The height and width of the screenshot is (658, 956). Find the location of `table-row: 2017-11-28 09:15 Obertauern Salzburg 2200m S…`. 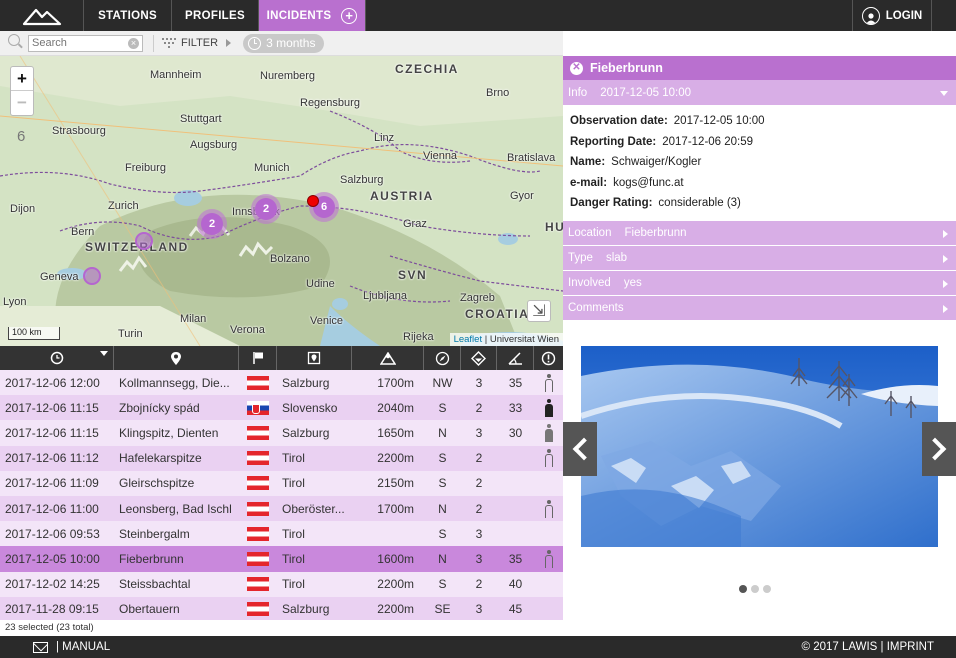

table-row: 2017-11-28 09:15 Obertauern Salzburg 2200m S… is located at coordinates (281, 608).